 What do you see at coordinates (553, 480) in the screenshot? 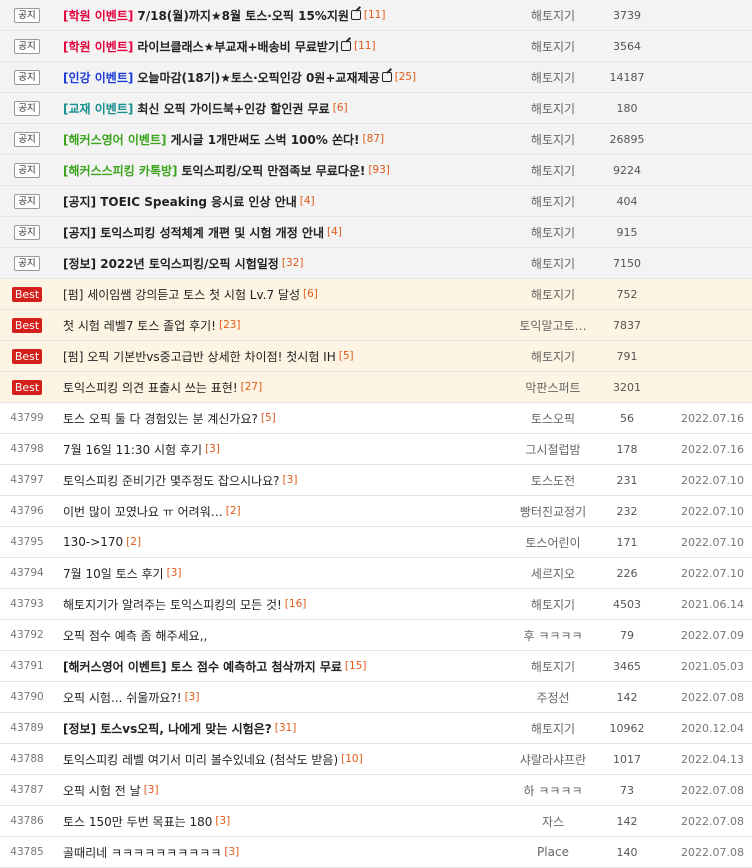
I see `author-name: 토스도전` at bounding box center [553, 480].